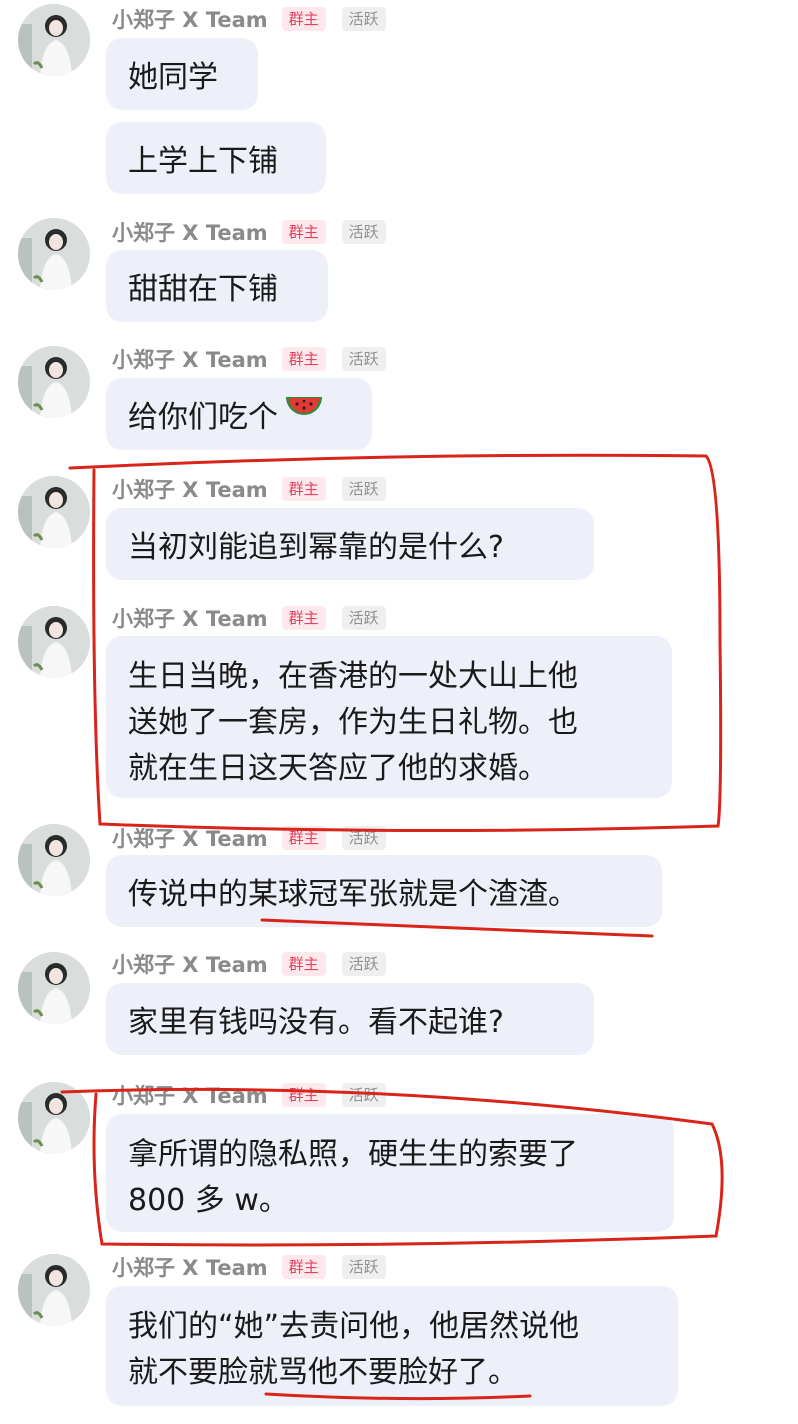 This screenshot has height=1424, width=798. What do you see at coordinates (208, 1200) in the screenshot?
I see `message-text: 800 多 w。` at bounding box center [208, 1200].